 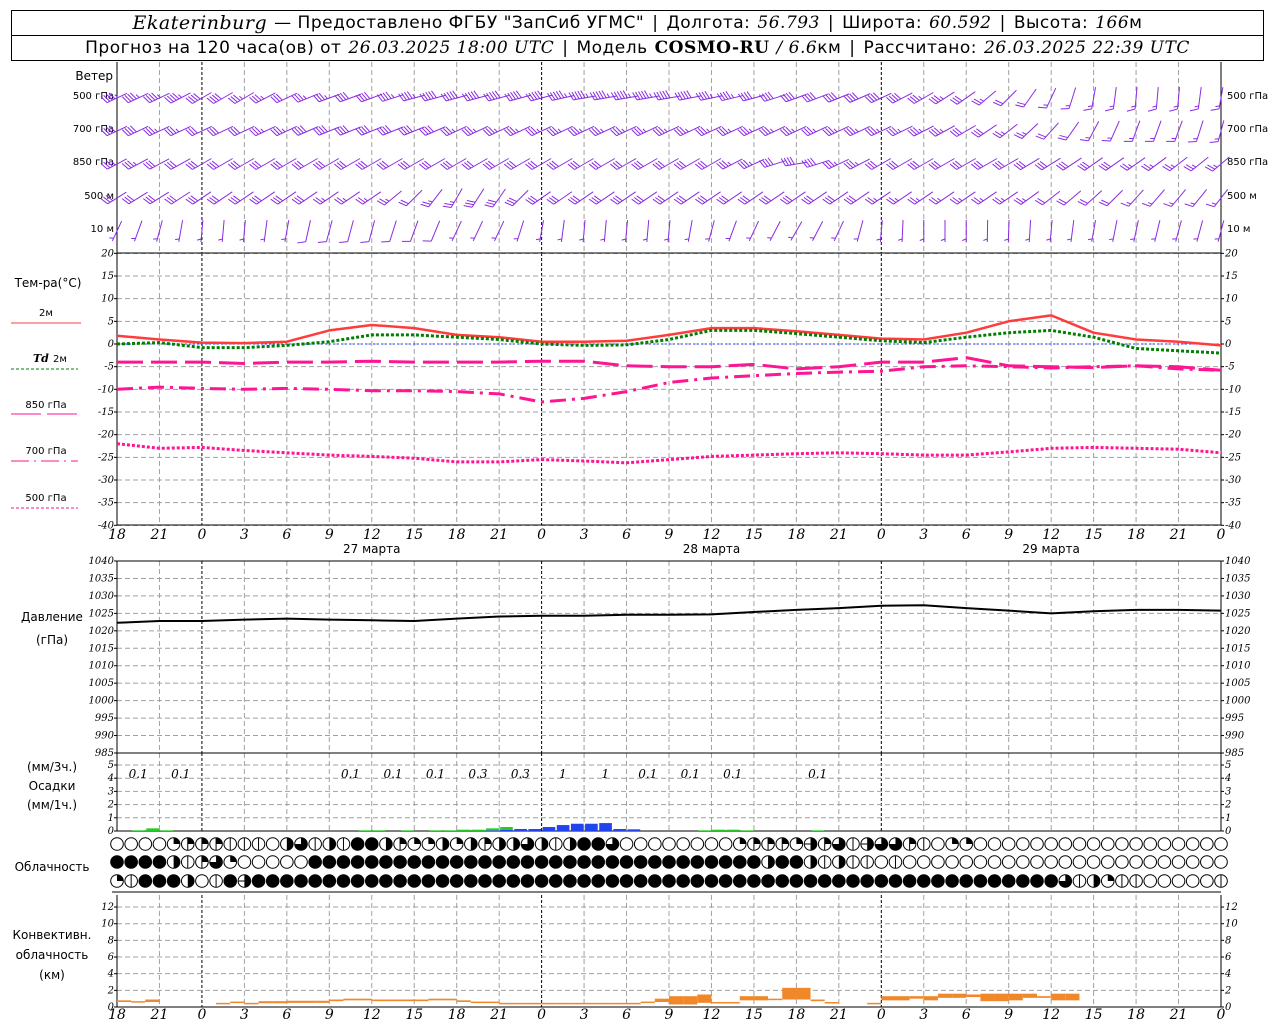 What do you see at coordinates (464, 830) in the screenshot?
I see `rain-bar` at bounding box center [464, 830].